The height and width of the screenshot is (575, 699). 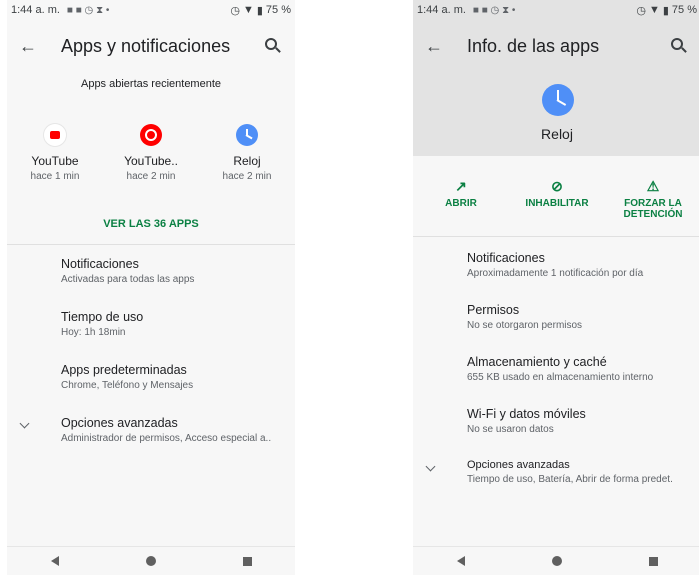 What do you see at coordinates (151, 244) in the screenshot?
I see `divider` at bounding box center [151, 244].